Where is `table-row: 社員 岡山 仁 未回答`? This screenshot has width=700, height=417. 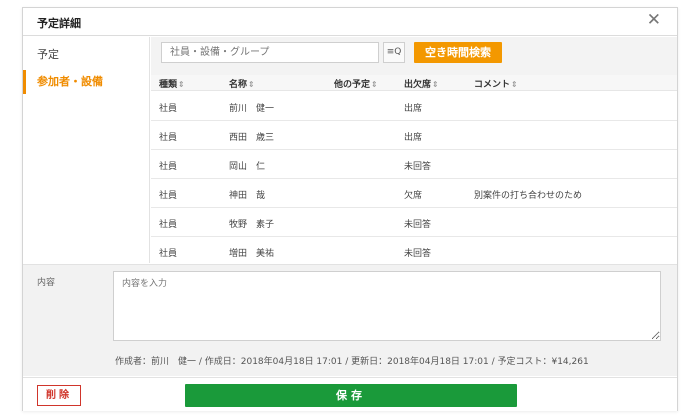 table-row: 社員 岡山 仁 未回答 is located at coordinates (414, 164).